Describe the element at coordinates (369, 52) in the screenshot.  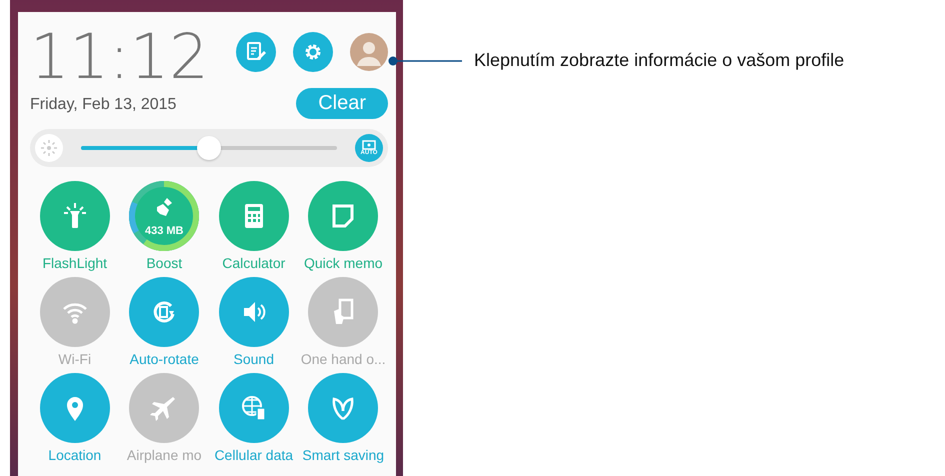
I see `avatar-icon` at that location.